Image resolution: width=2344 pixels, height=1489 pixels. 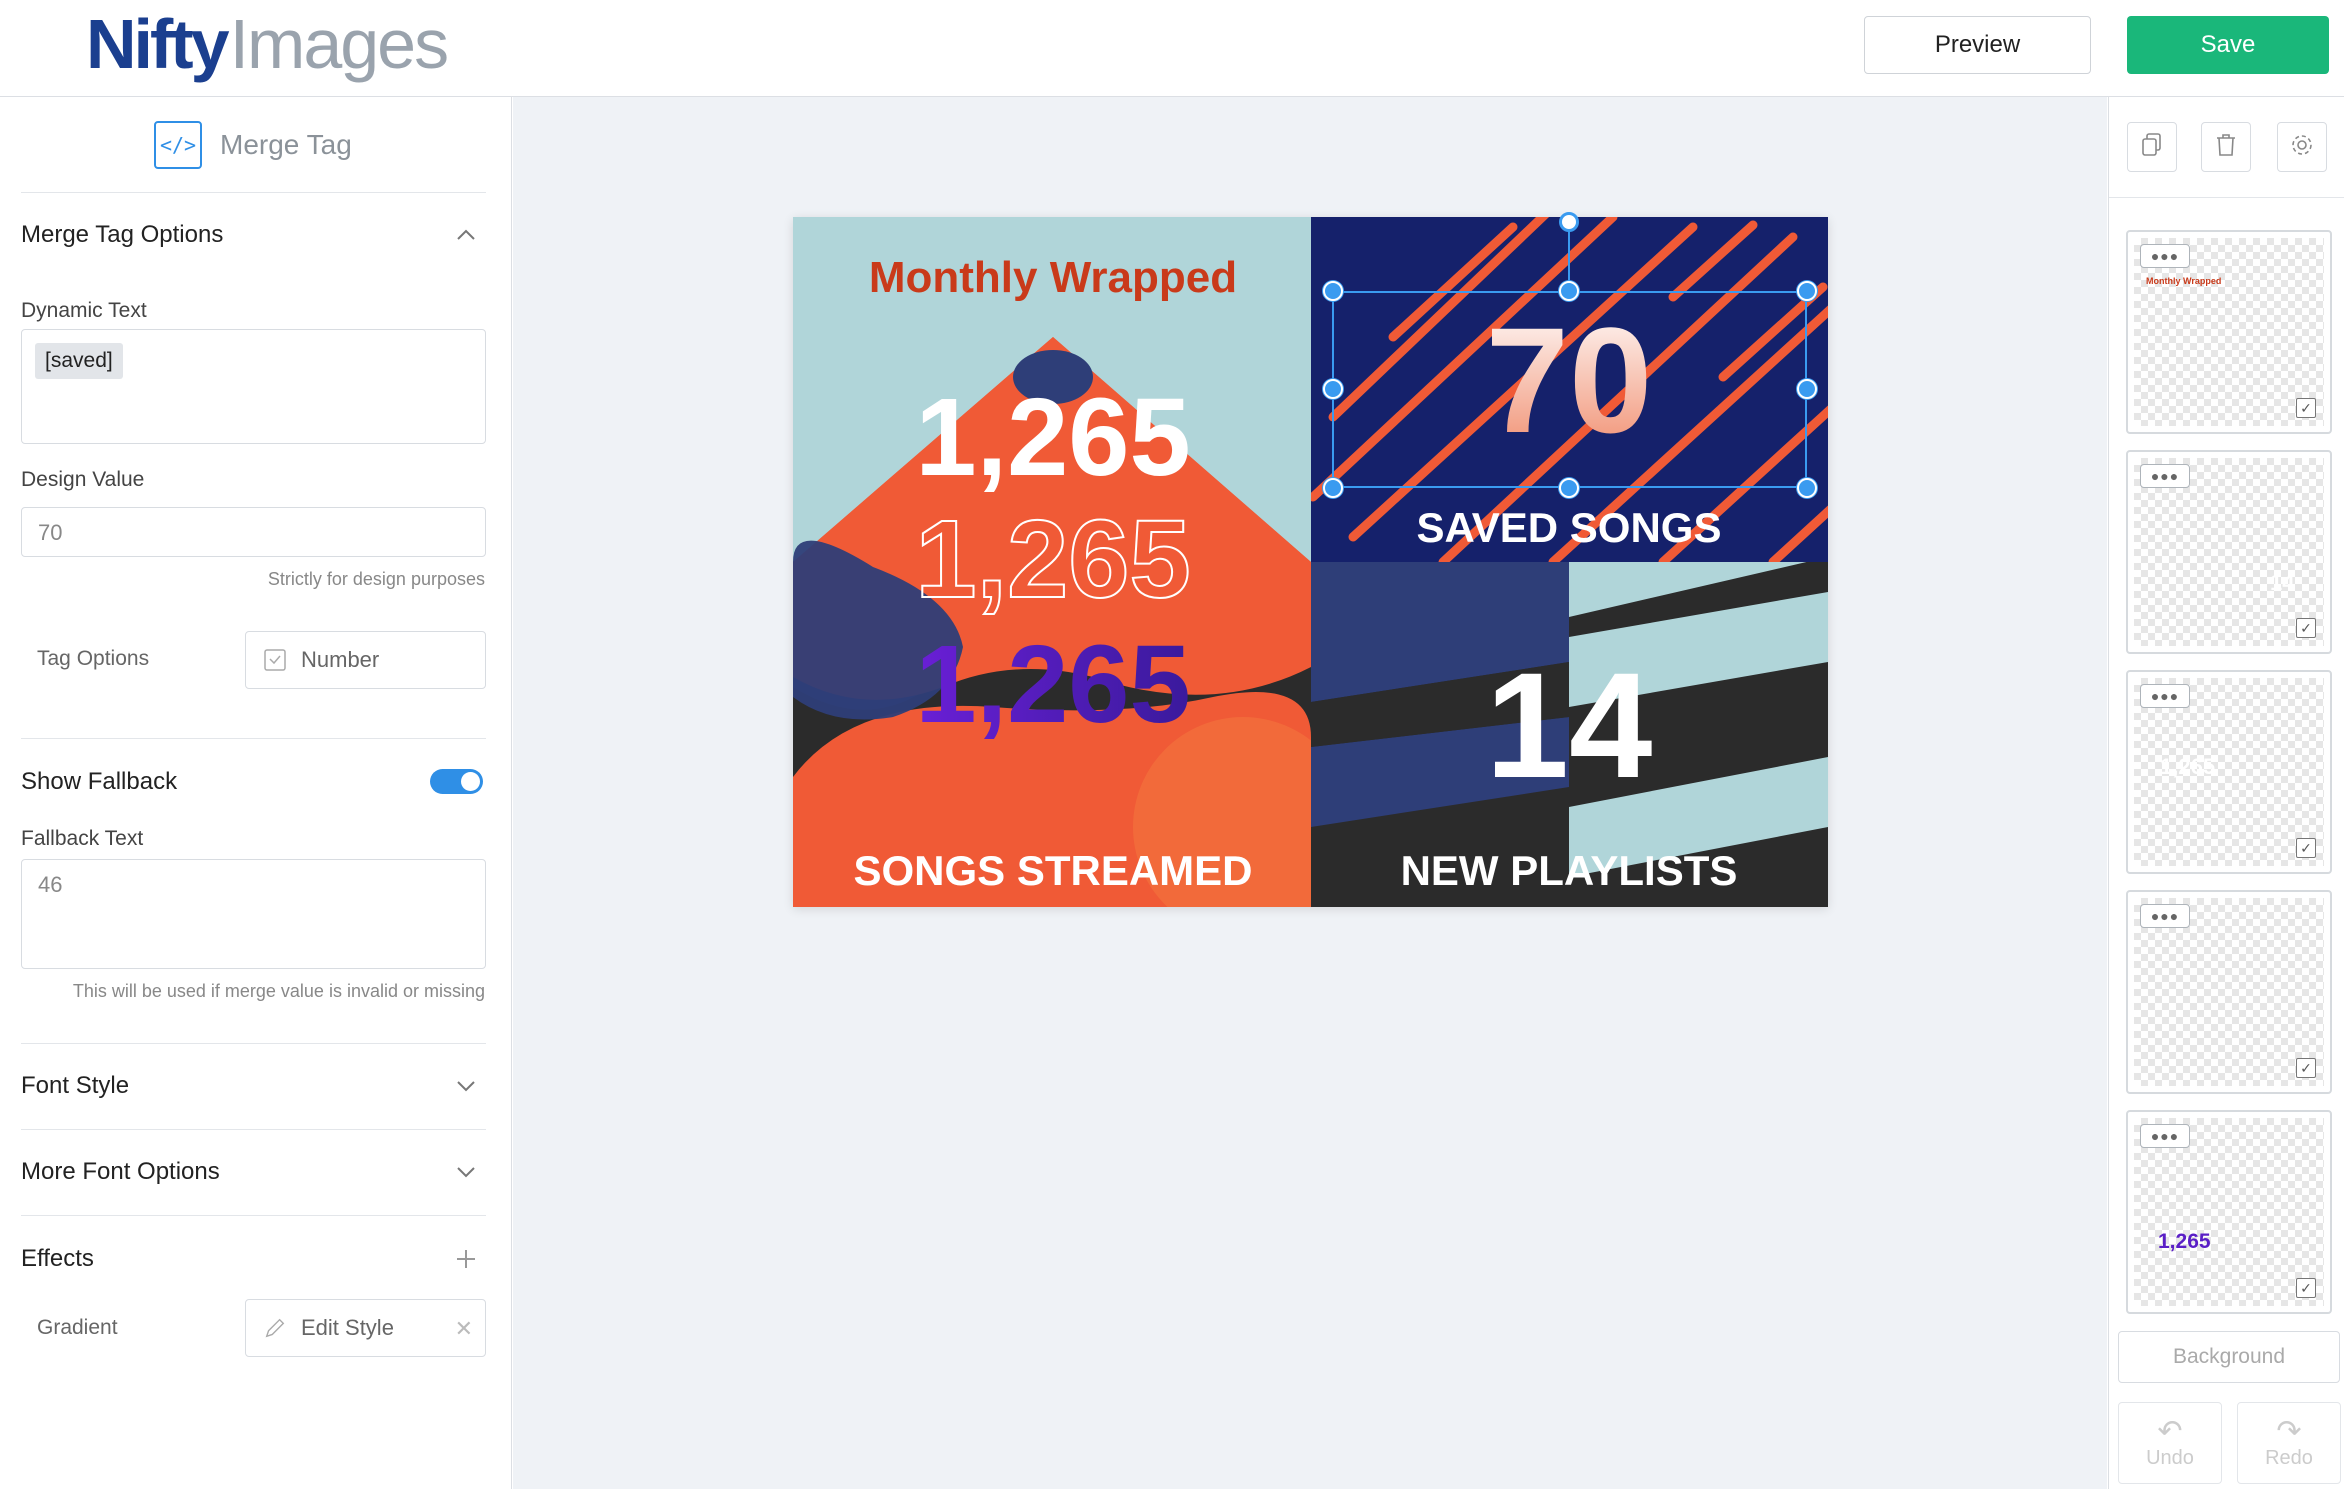 I want to click on layer-preview-text: Monthly Wrapped, so click(x=2184, y=281).